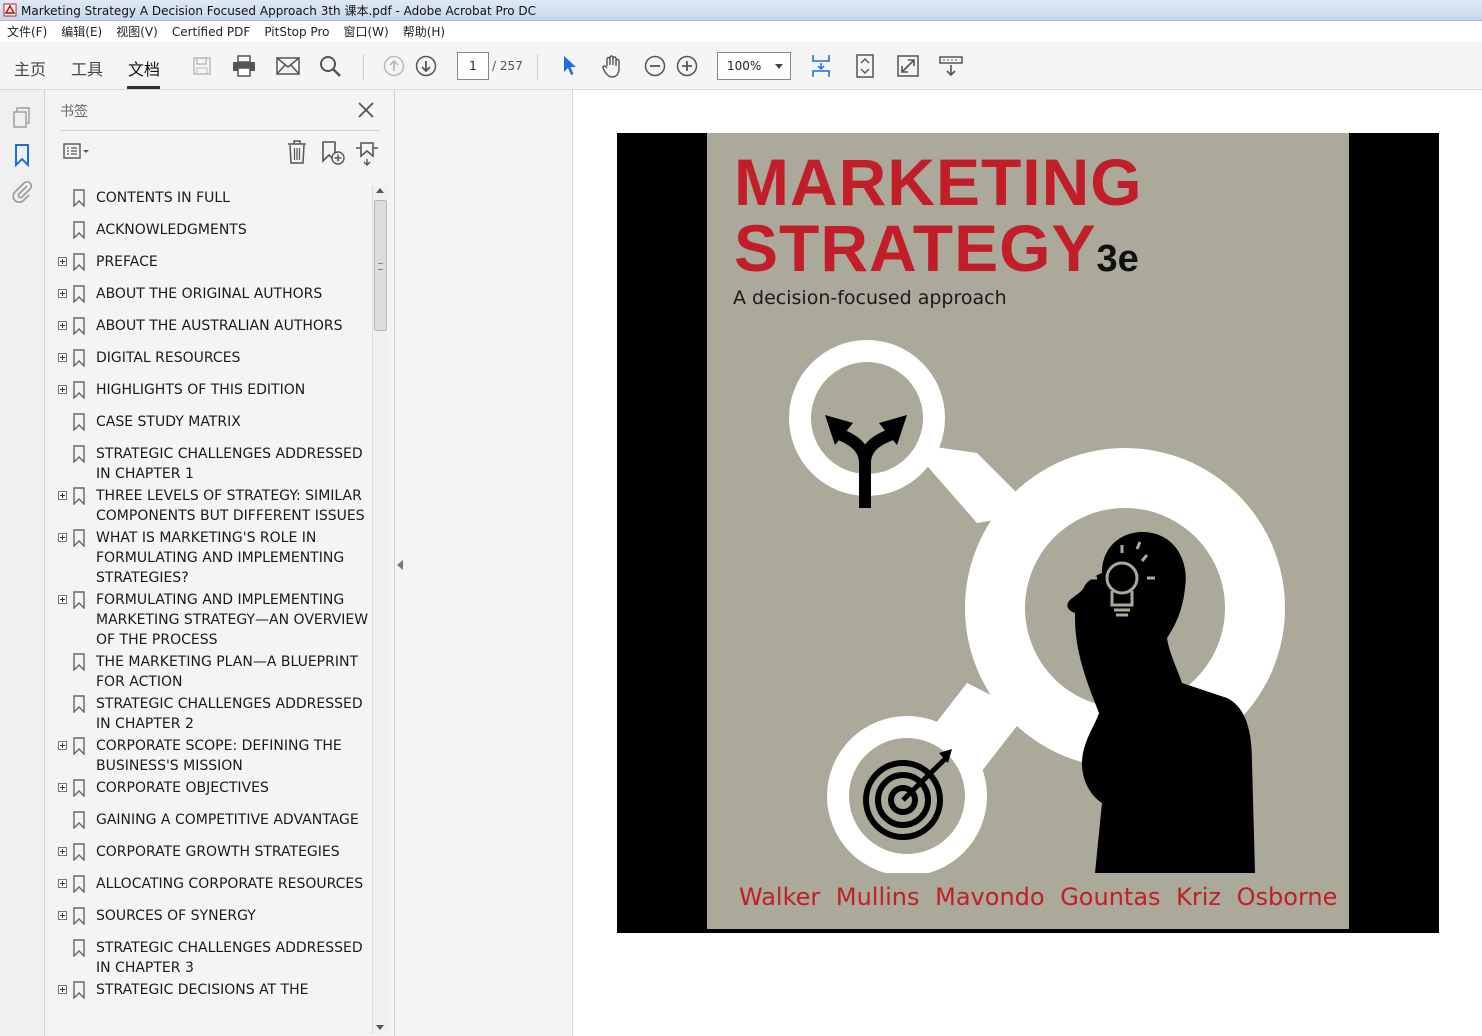  What do you see at coordinates (363, 67) in the screenshot?
I see `toolbar-separator` at bounding box center [363, 67].